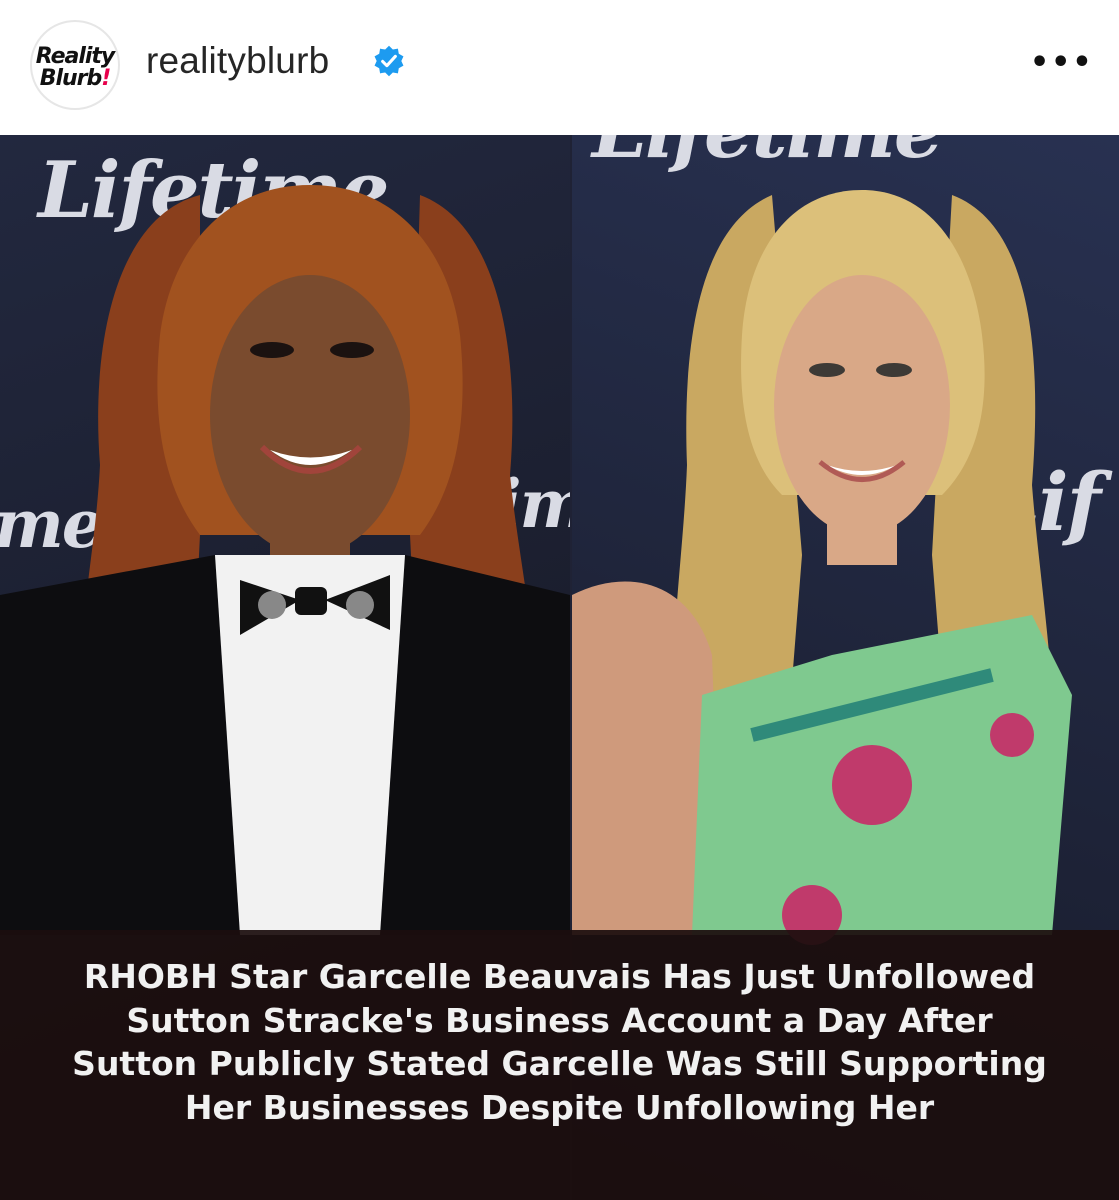 The height and width of the screenshot is (1200, 1119). I want to click on username: realityblurb, so click(237, 61).